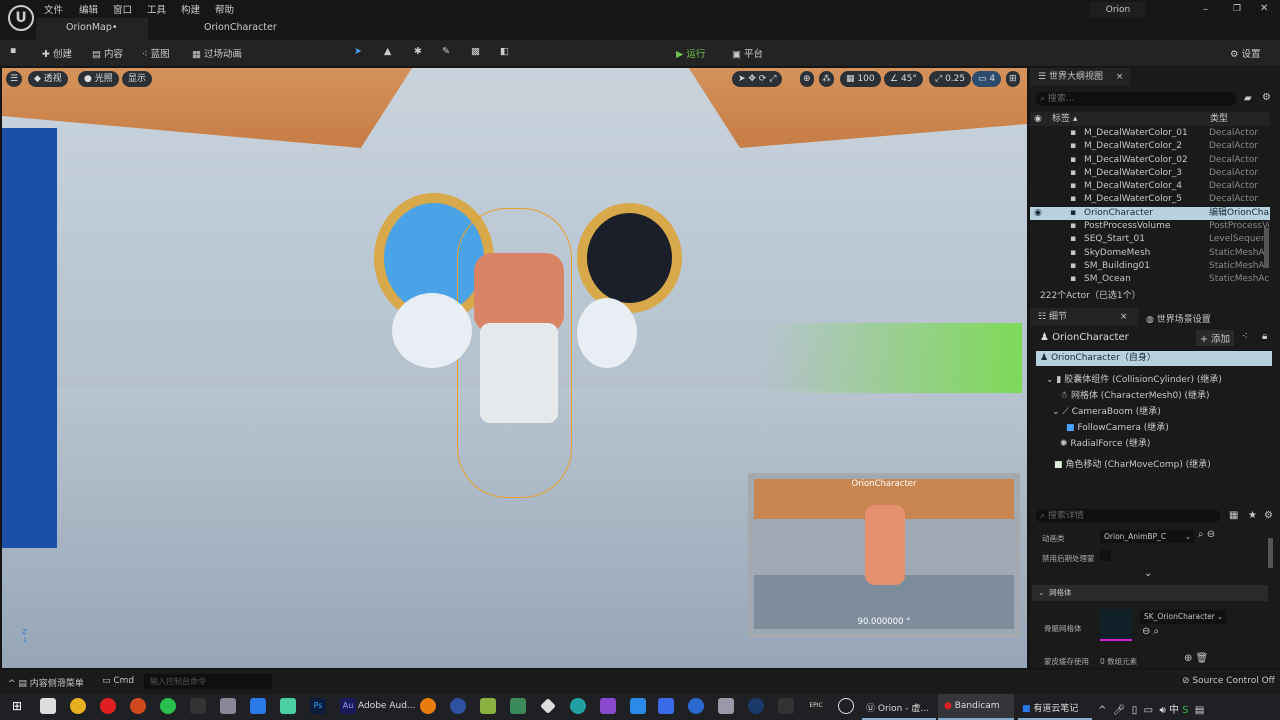 The width and height of the screenshot is (1280, 720). What do you see at coordinates (224, 9) in the screenshot?
I see `menu-help: 帮助` at bounding box center [224, 9].